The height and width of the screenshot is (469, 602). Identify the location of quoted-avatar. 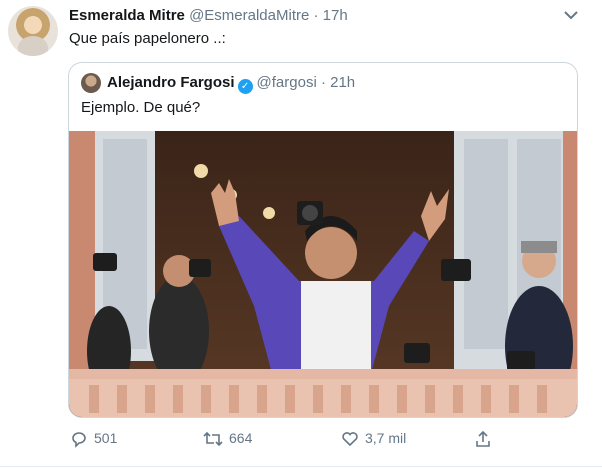
(91, 83).